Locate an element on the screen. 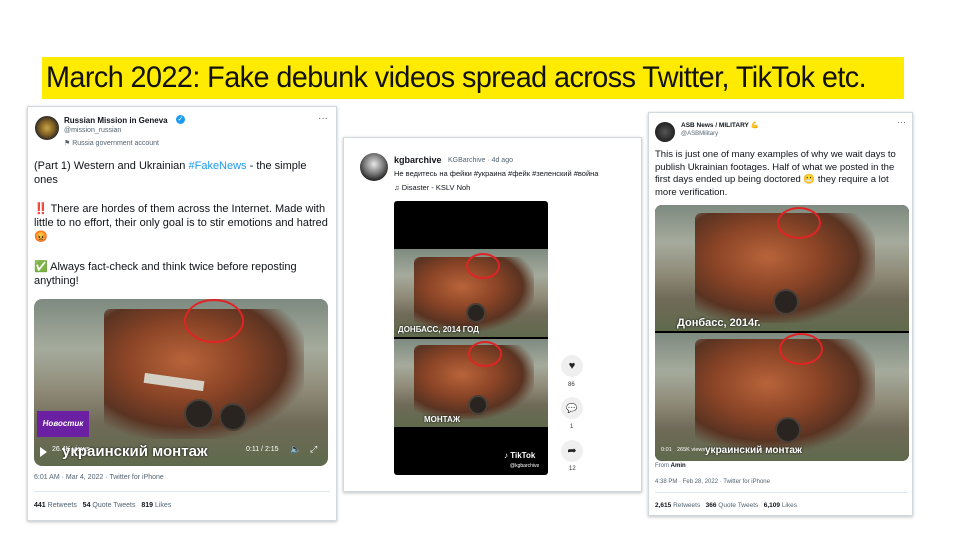  caption-top: ДОНБАСС, 2014 ГОД is located at coordinates (438, 329).